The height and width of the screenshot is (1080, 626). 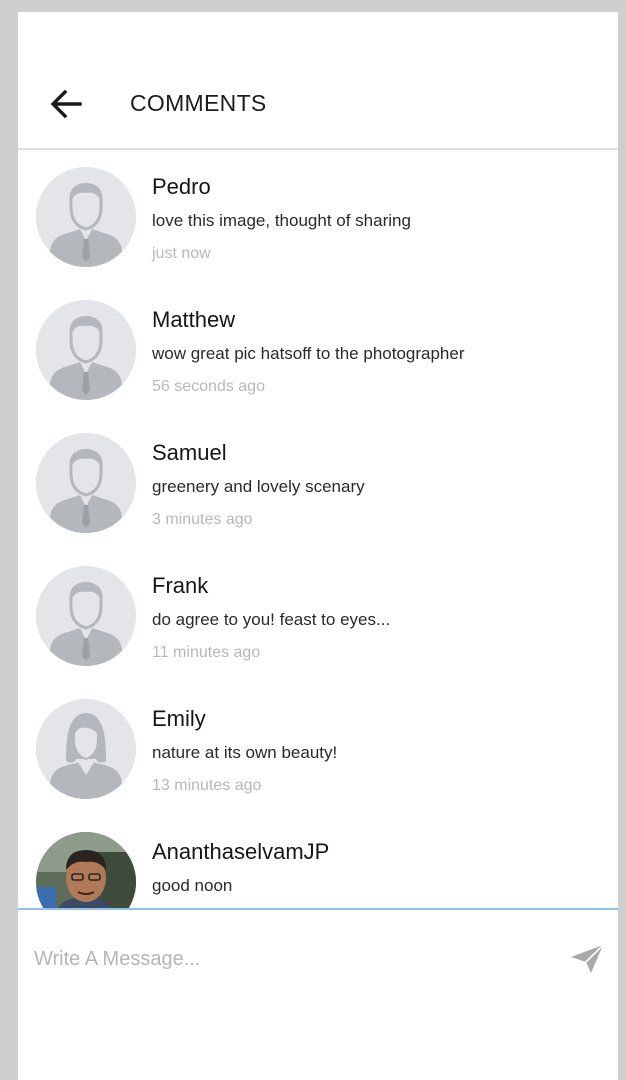 What do you see at coordinates (192, 885) in the screenshot?
I see `comment-text: good noon` at bounding box center [192, 885].